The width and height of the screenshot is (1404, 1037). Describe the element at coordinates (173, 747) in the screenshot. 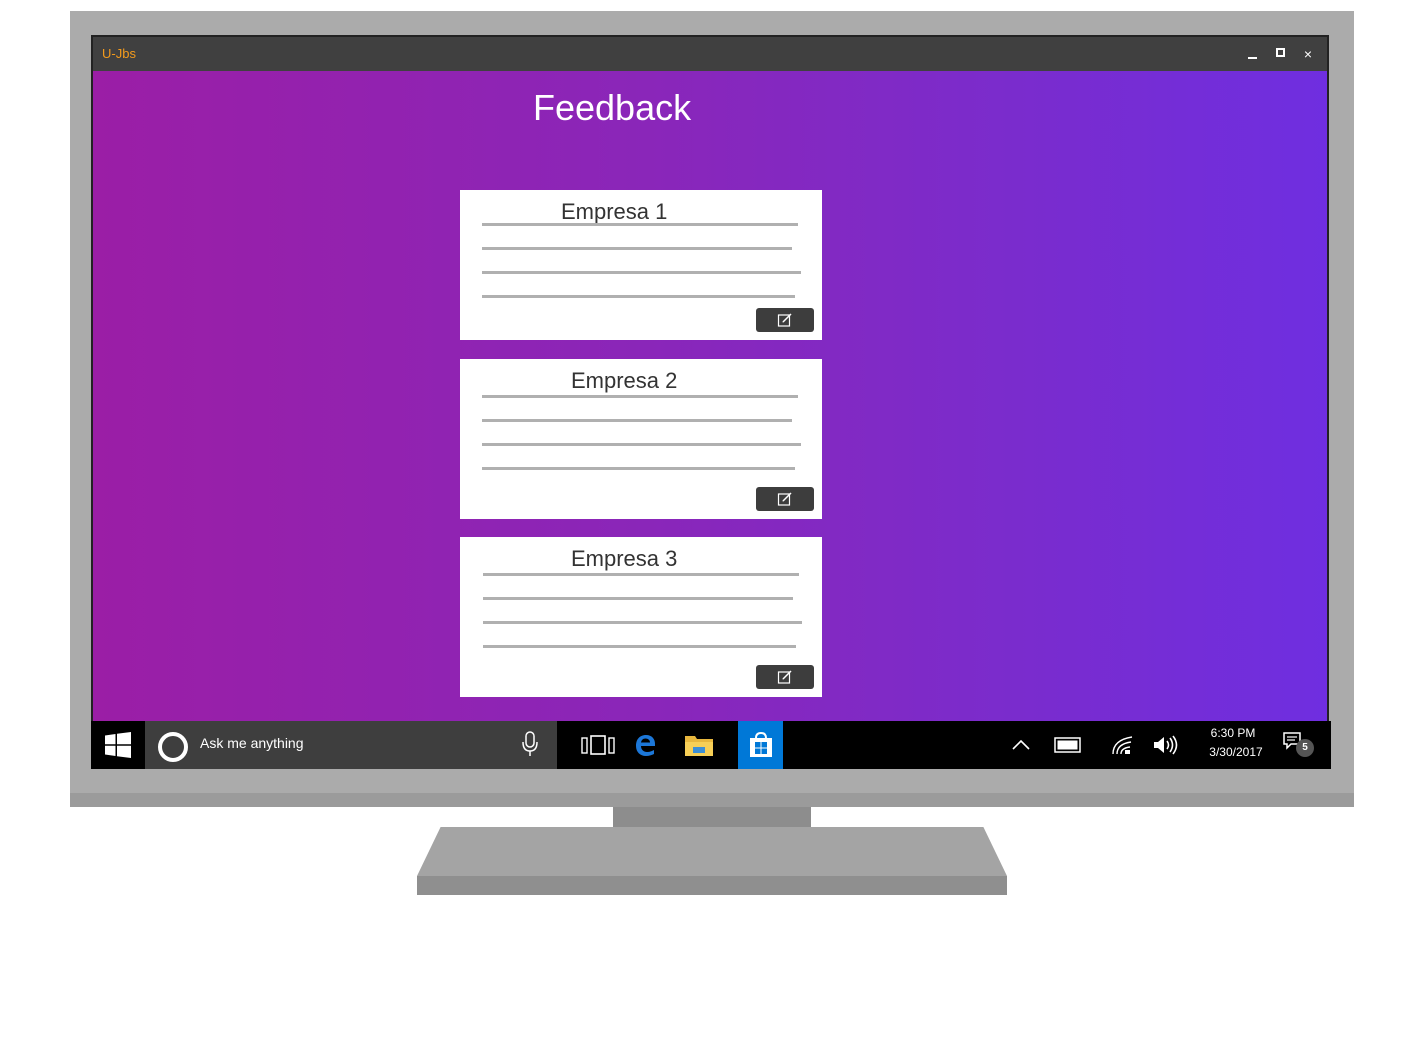

I see `cortana-icon` at that location.